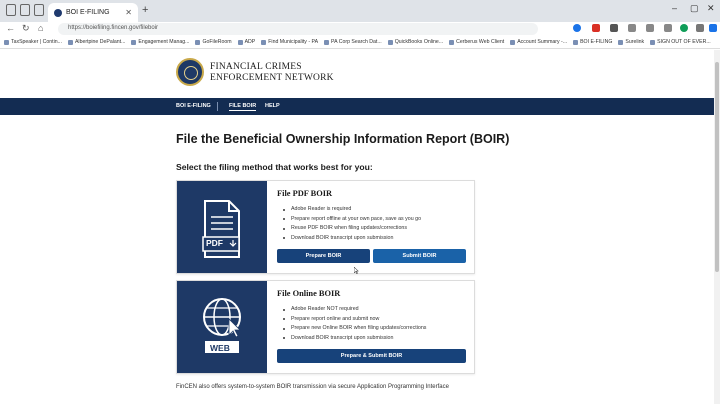  I want to click on minimize-icon: –, so click(674, 8).